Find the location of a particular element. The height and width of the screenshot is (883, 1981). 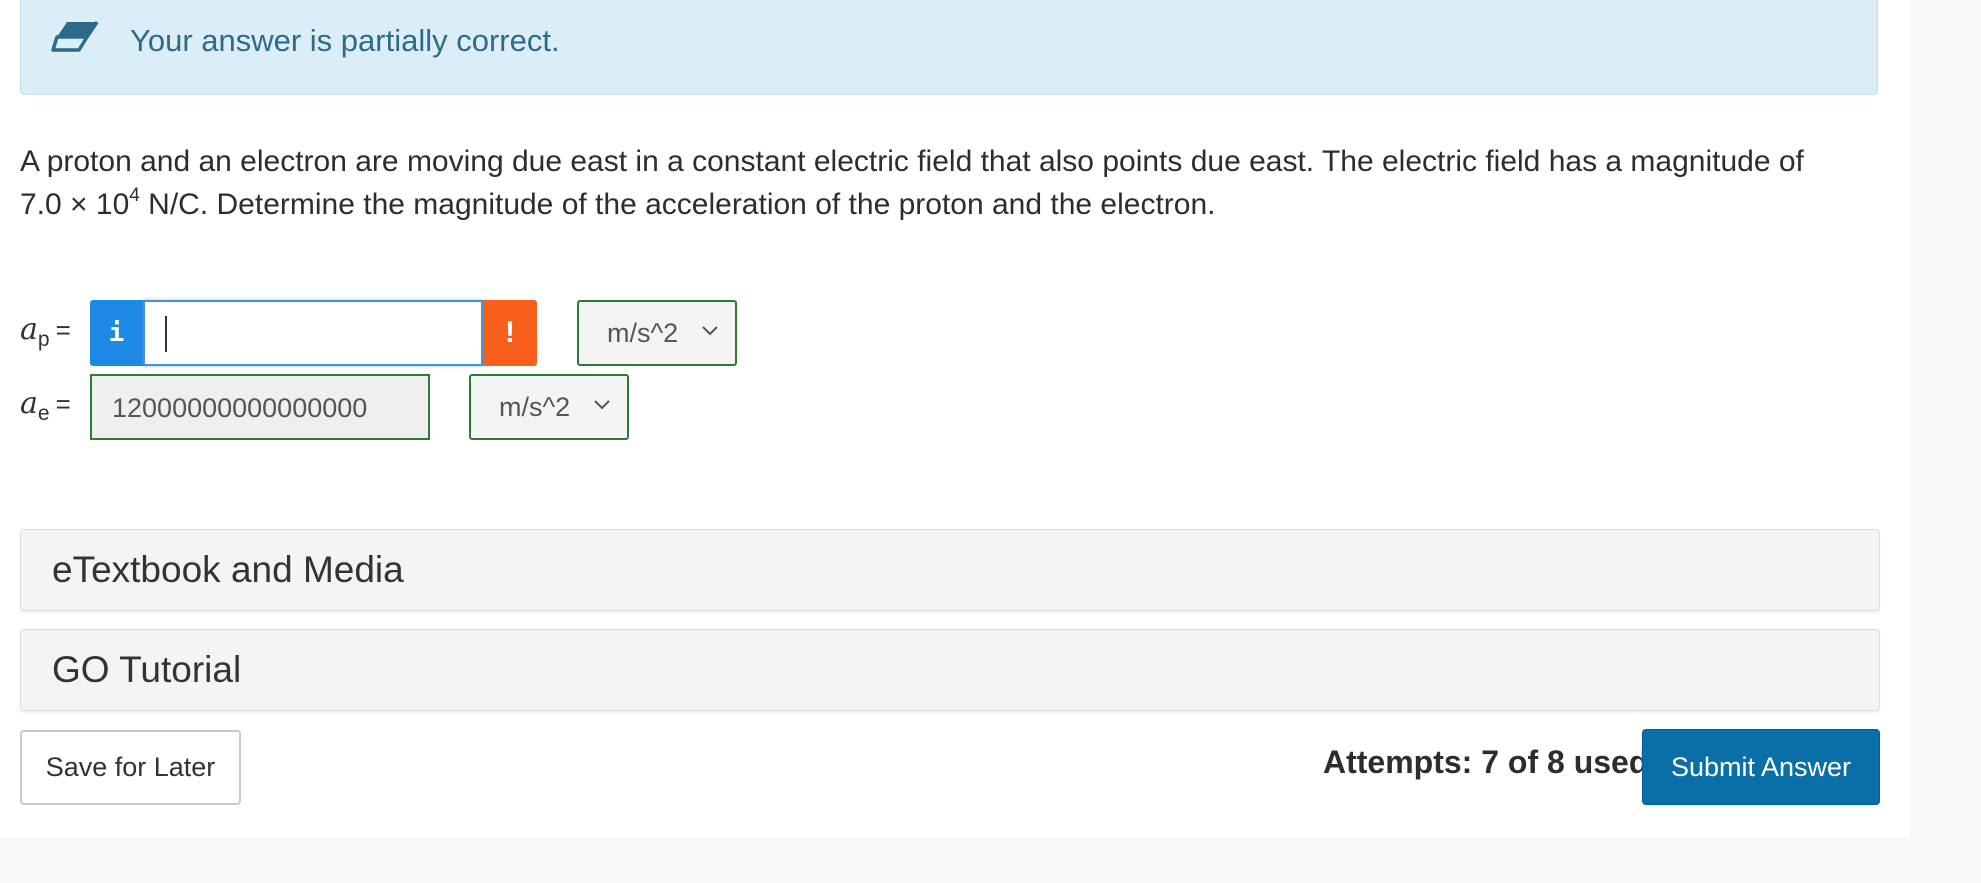

electron-answer-input: 12000000000000000 is located at coordinates (260, 407).